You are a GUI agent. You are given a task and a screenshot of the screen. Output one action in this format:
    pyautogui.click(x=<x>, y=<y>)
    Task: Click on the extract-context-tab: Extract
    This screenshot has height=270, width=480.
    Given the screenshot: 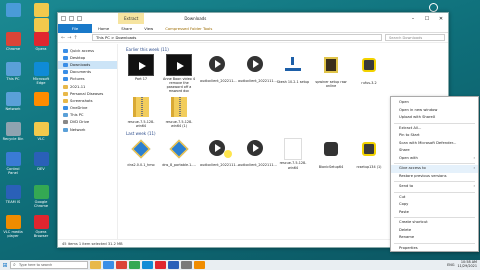 What is the action you would take?
    pyautogui.click(x=131, y=18)
    